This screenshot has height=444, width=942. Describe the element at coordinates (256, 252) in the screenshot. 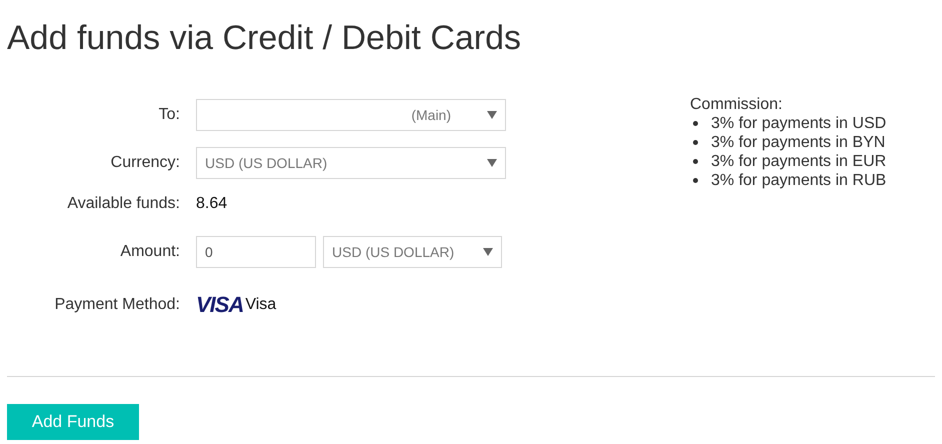

I see `amount-input: 0` at that location.